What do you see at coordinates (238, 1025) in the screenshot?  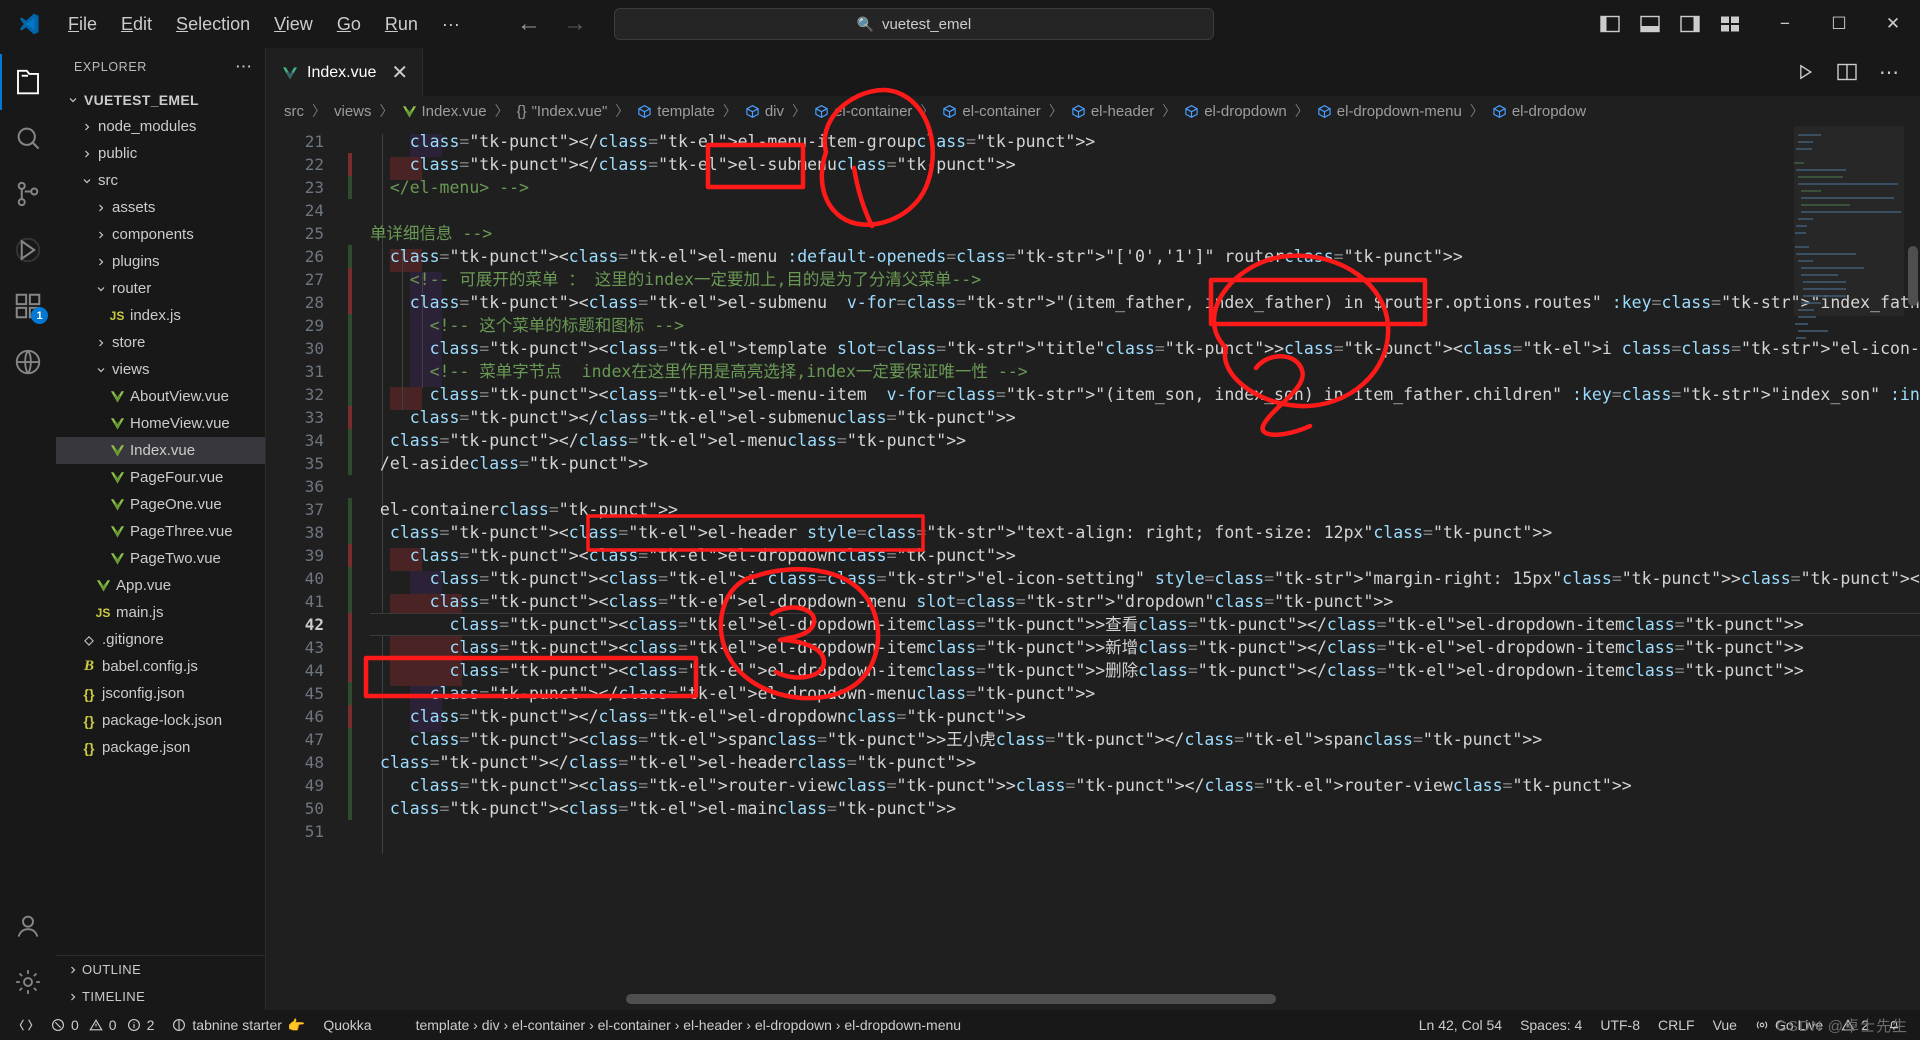 I see `status-tabnine: tabnine starter 👉` at bounding box center [238, 1025].